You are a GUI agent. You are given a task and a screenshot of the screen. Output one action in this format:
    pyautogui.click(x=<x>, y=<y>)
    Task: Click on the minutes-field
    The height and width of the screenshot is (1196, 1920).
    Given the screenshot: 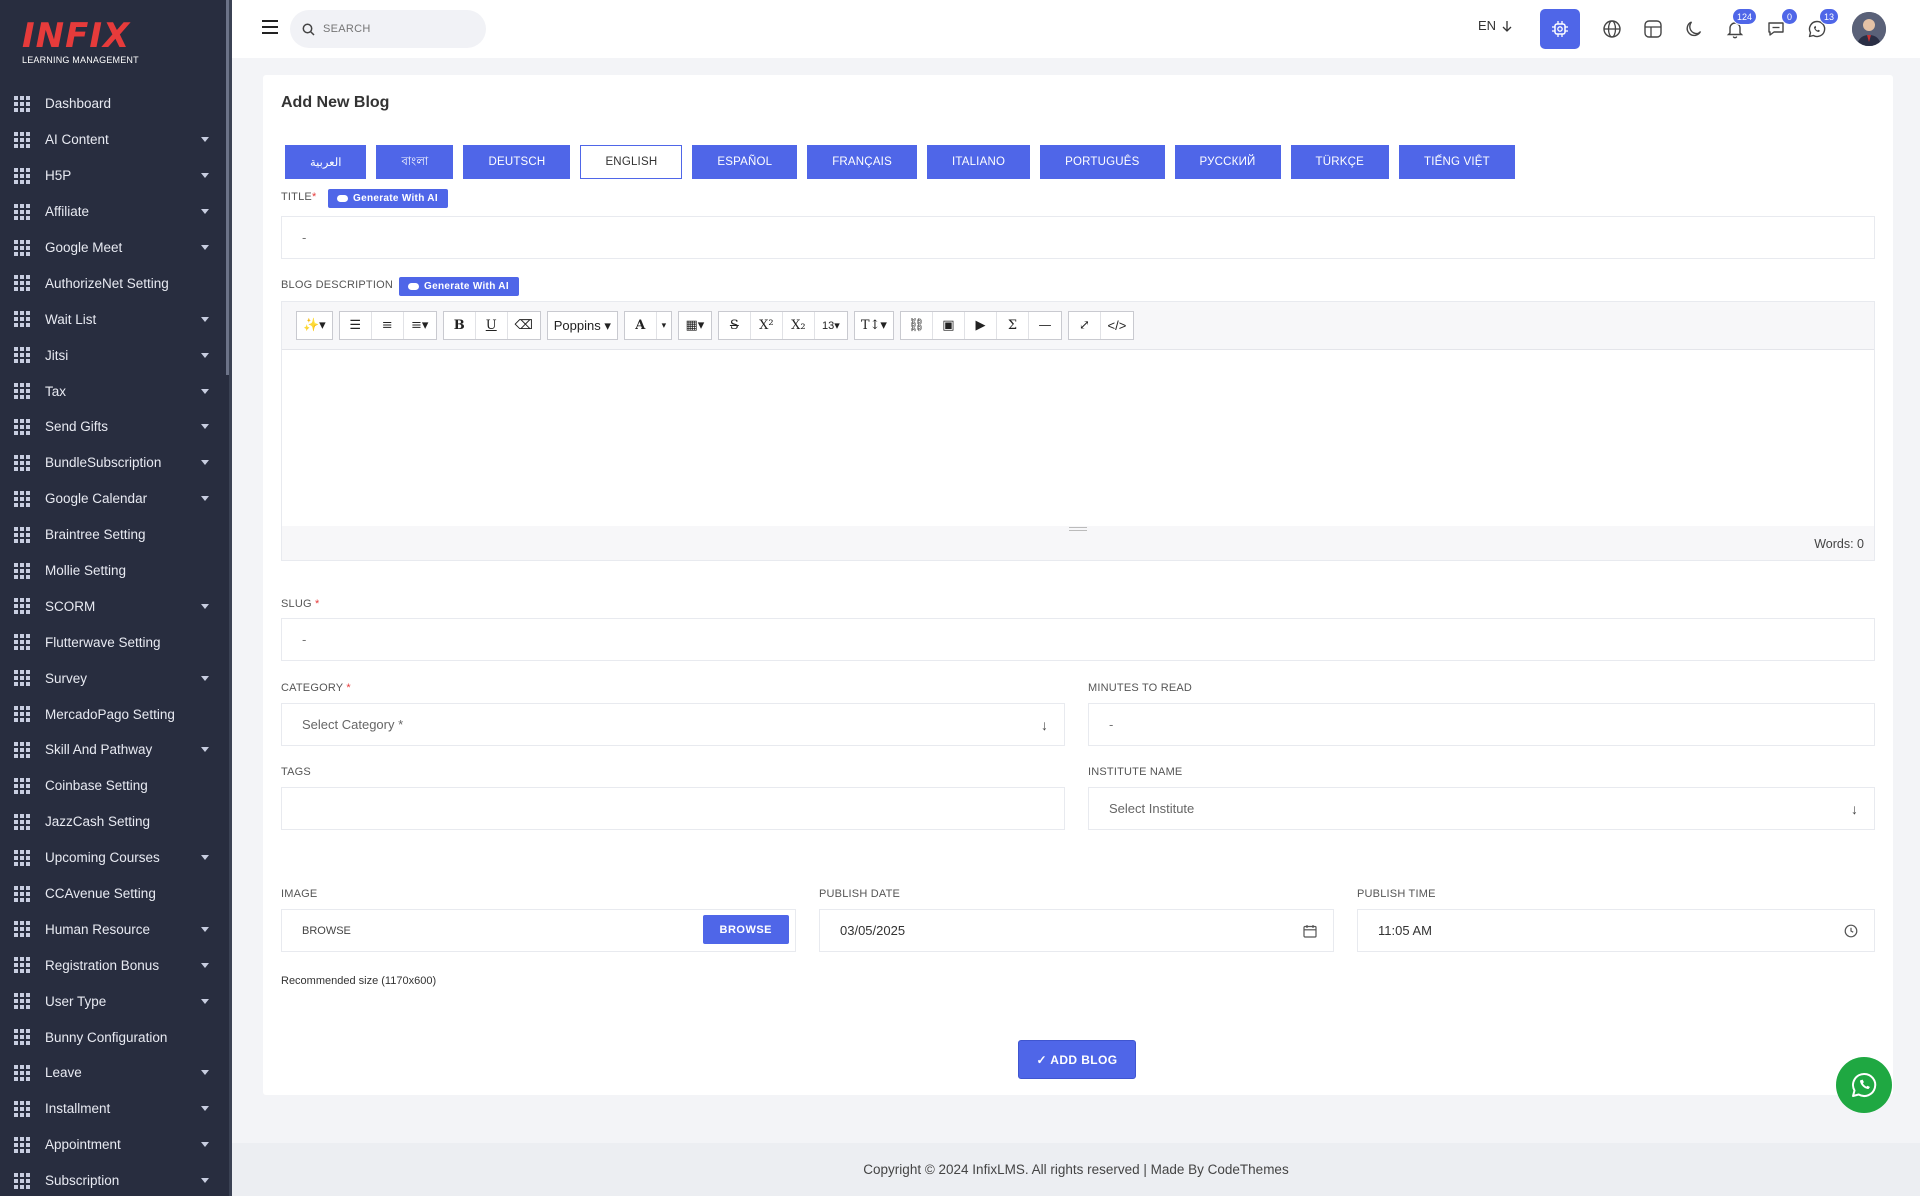 What is the action you would take?
    pyautogui.click(x=1481, y=724)
    